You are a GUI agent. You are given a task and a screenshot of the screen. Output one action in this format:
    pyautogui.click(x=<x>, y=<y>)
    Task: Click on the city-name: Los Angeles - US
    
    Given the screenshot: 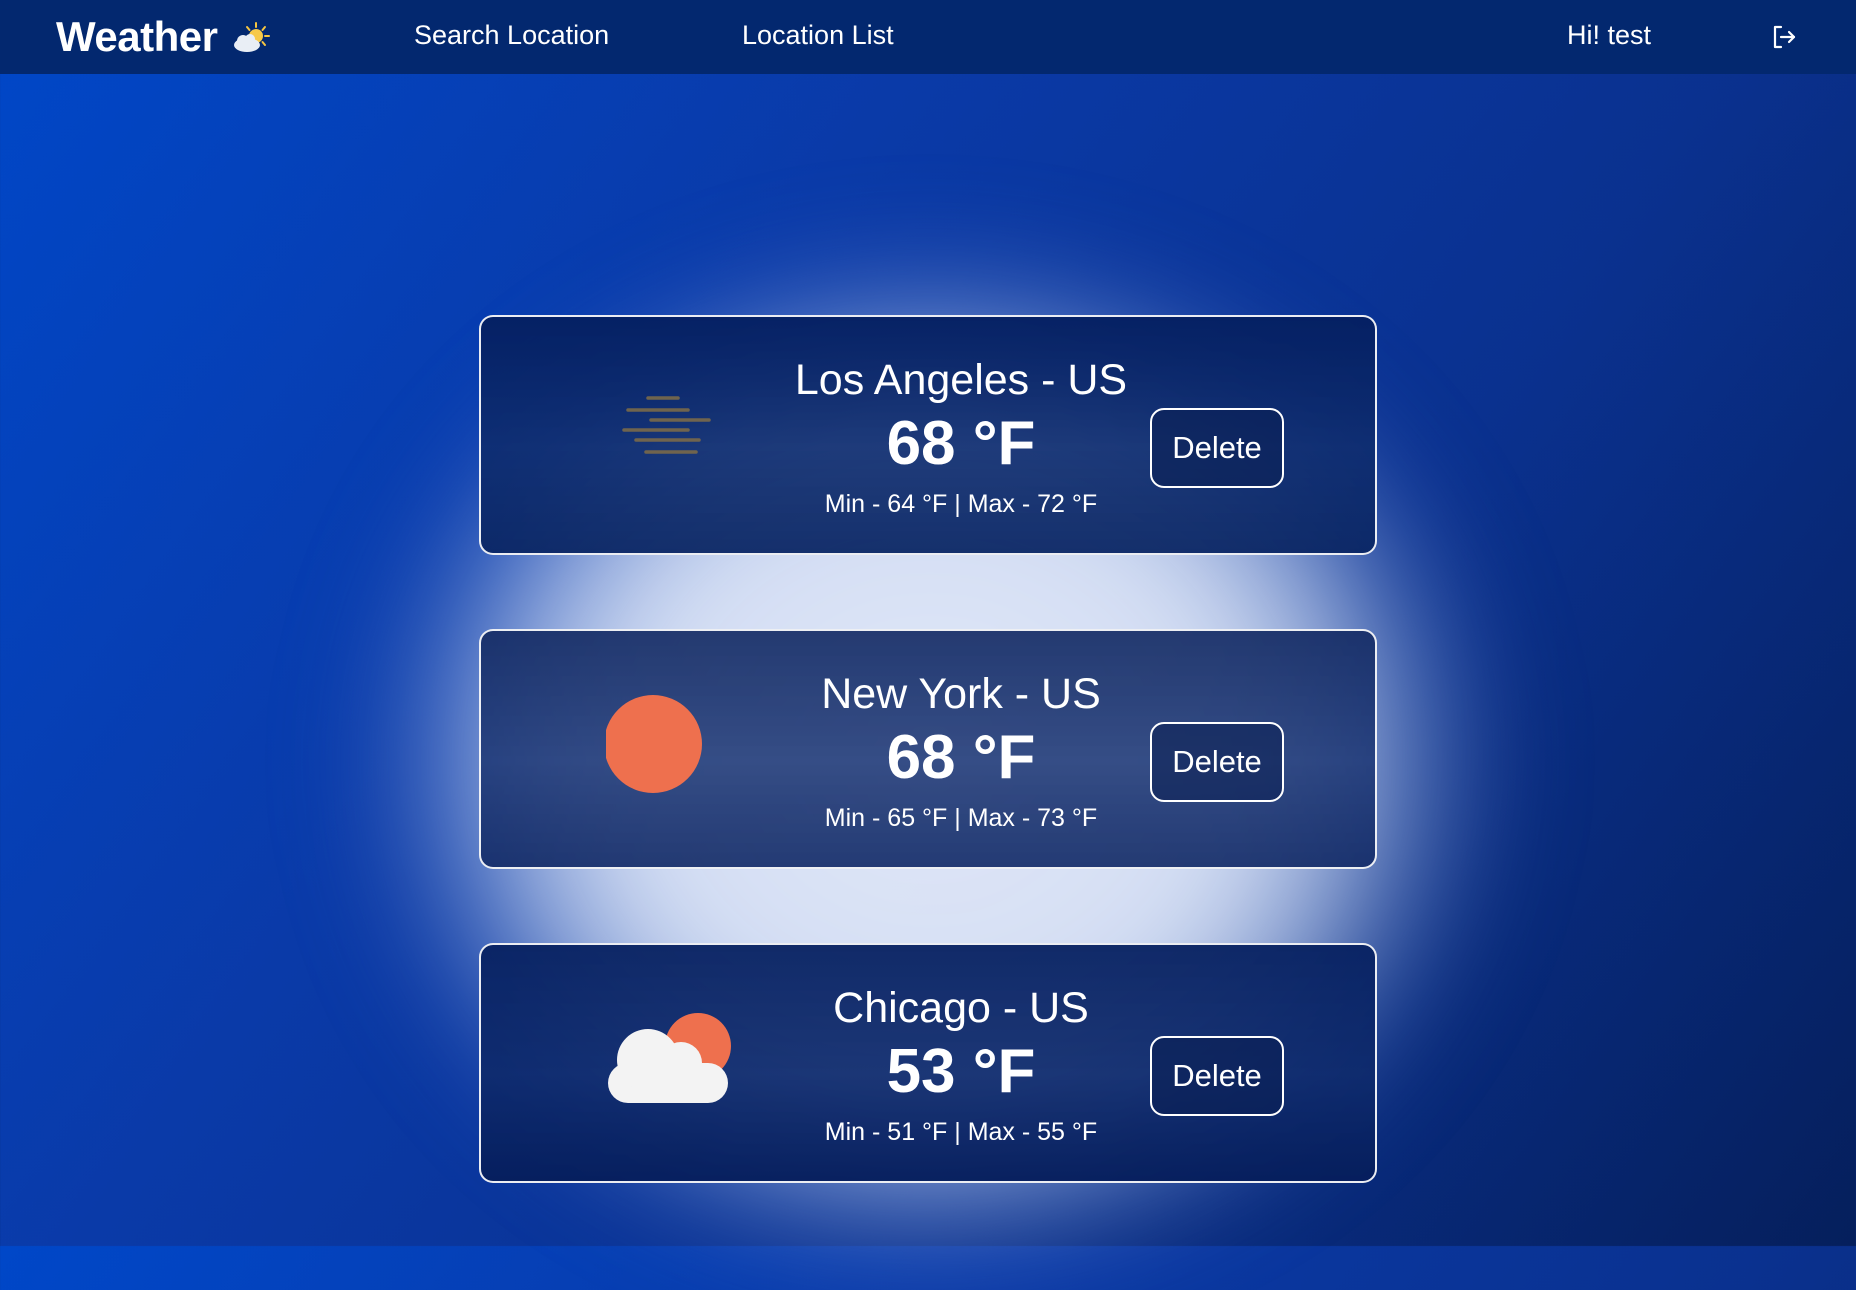 What is the action you would take?
    pyautogui.click(x=961, y=380)
    